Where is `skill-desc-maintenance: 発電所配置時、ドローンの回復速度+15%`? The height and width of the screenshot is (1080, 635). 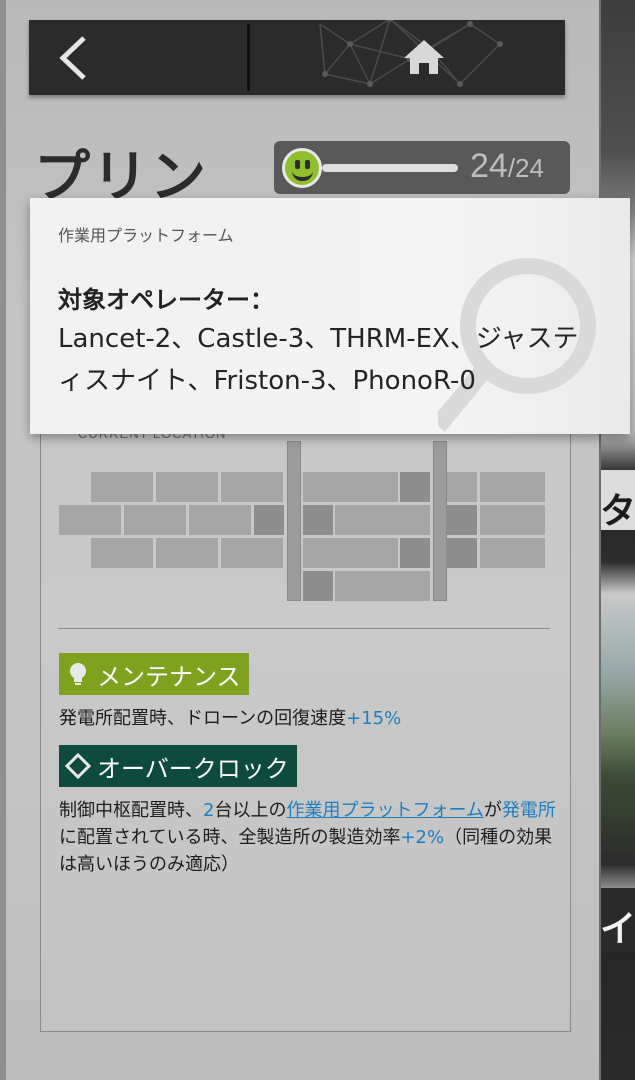 skill-desc-maintenance: 発電所配置時、ドローンの回復速度+15% is located at coordinates (312, 718).